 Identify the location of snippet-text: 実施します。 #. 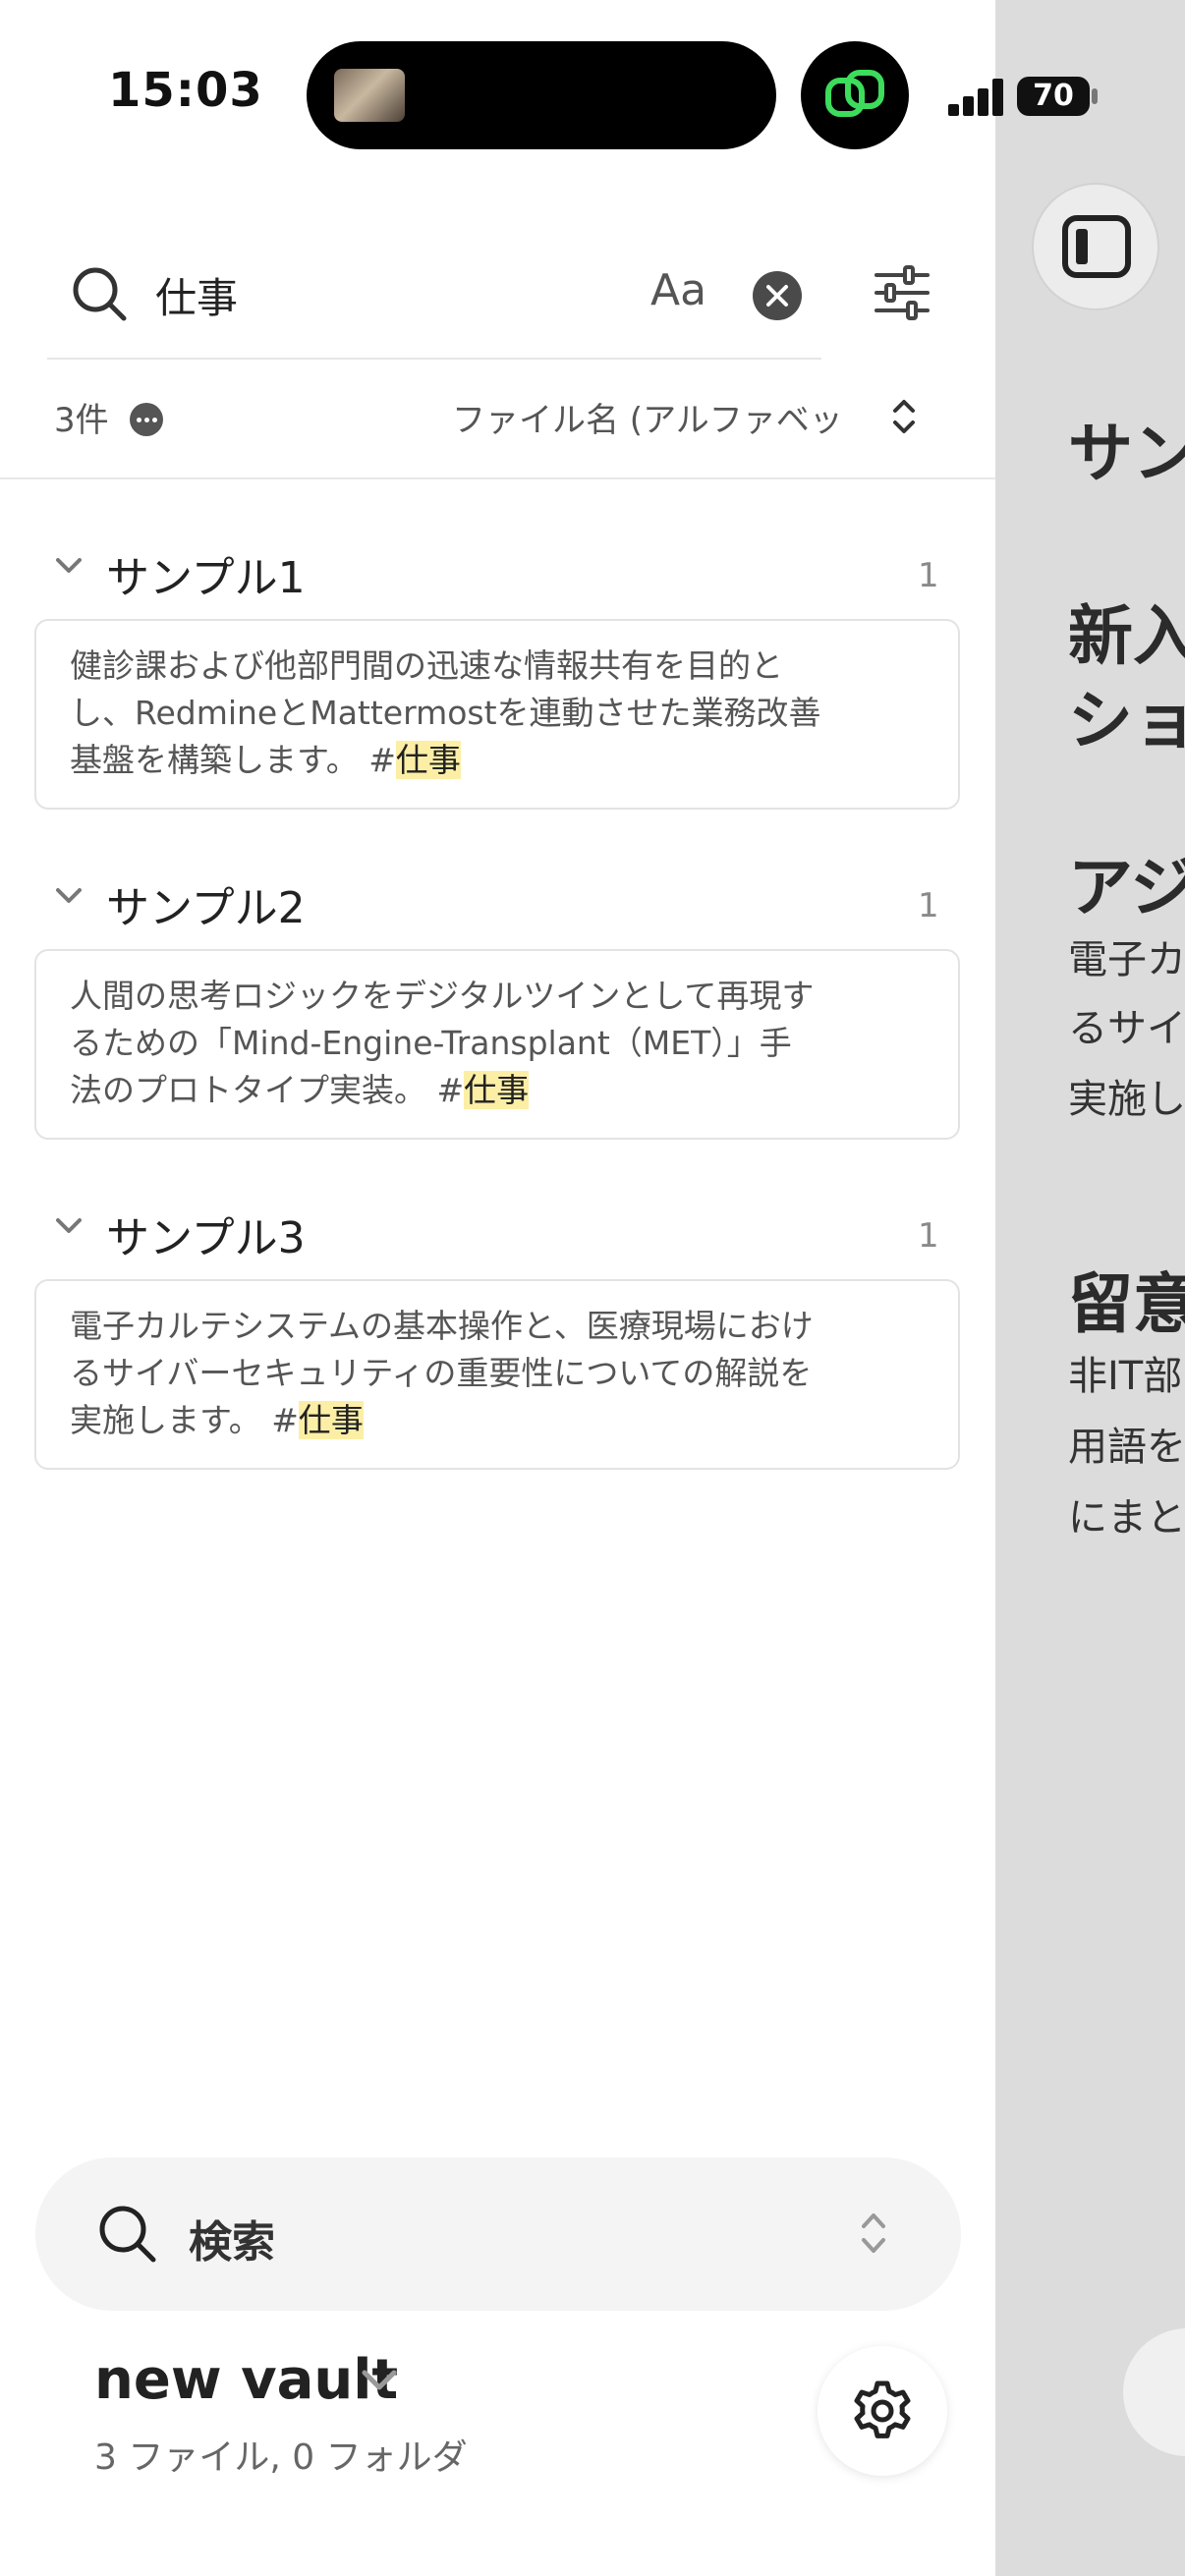
(184, 1420).